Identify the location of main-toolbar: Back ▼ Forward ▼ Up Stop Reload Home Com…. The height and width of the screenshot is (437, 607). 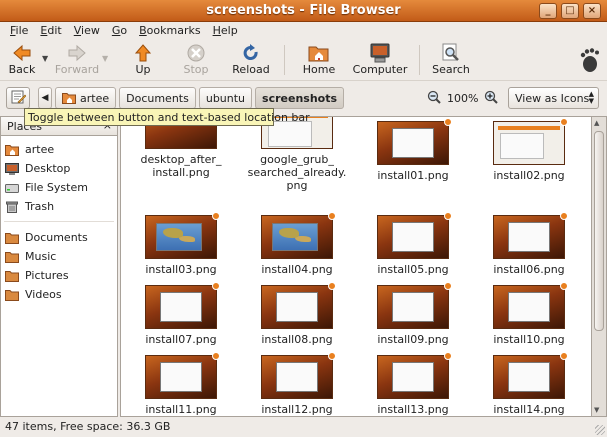
(303, 61).